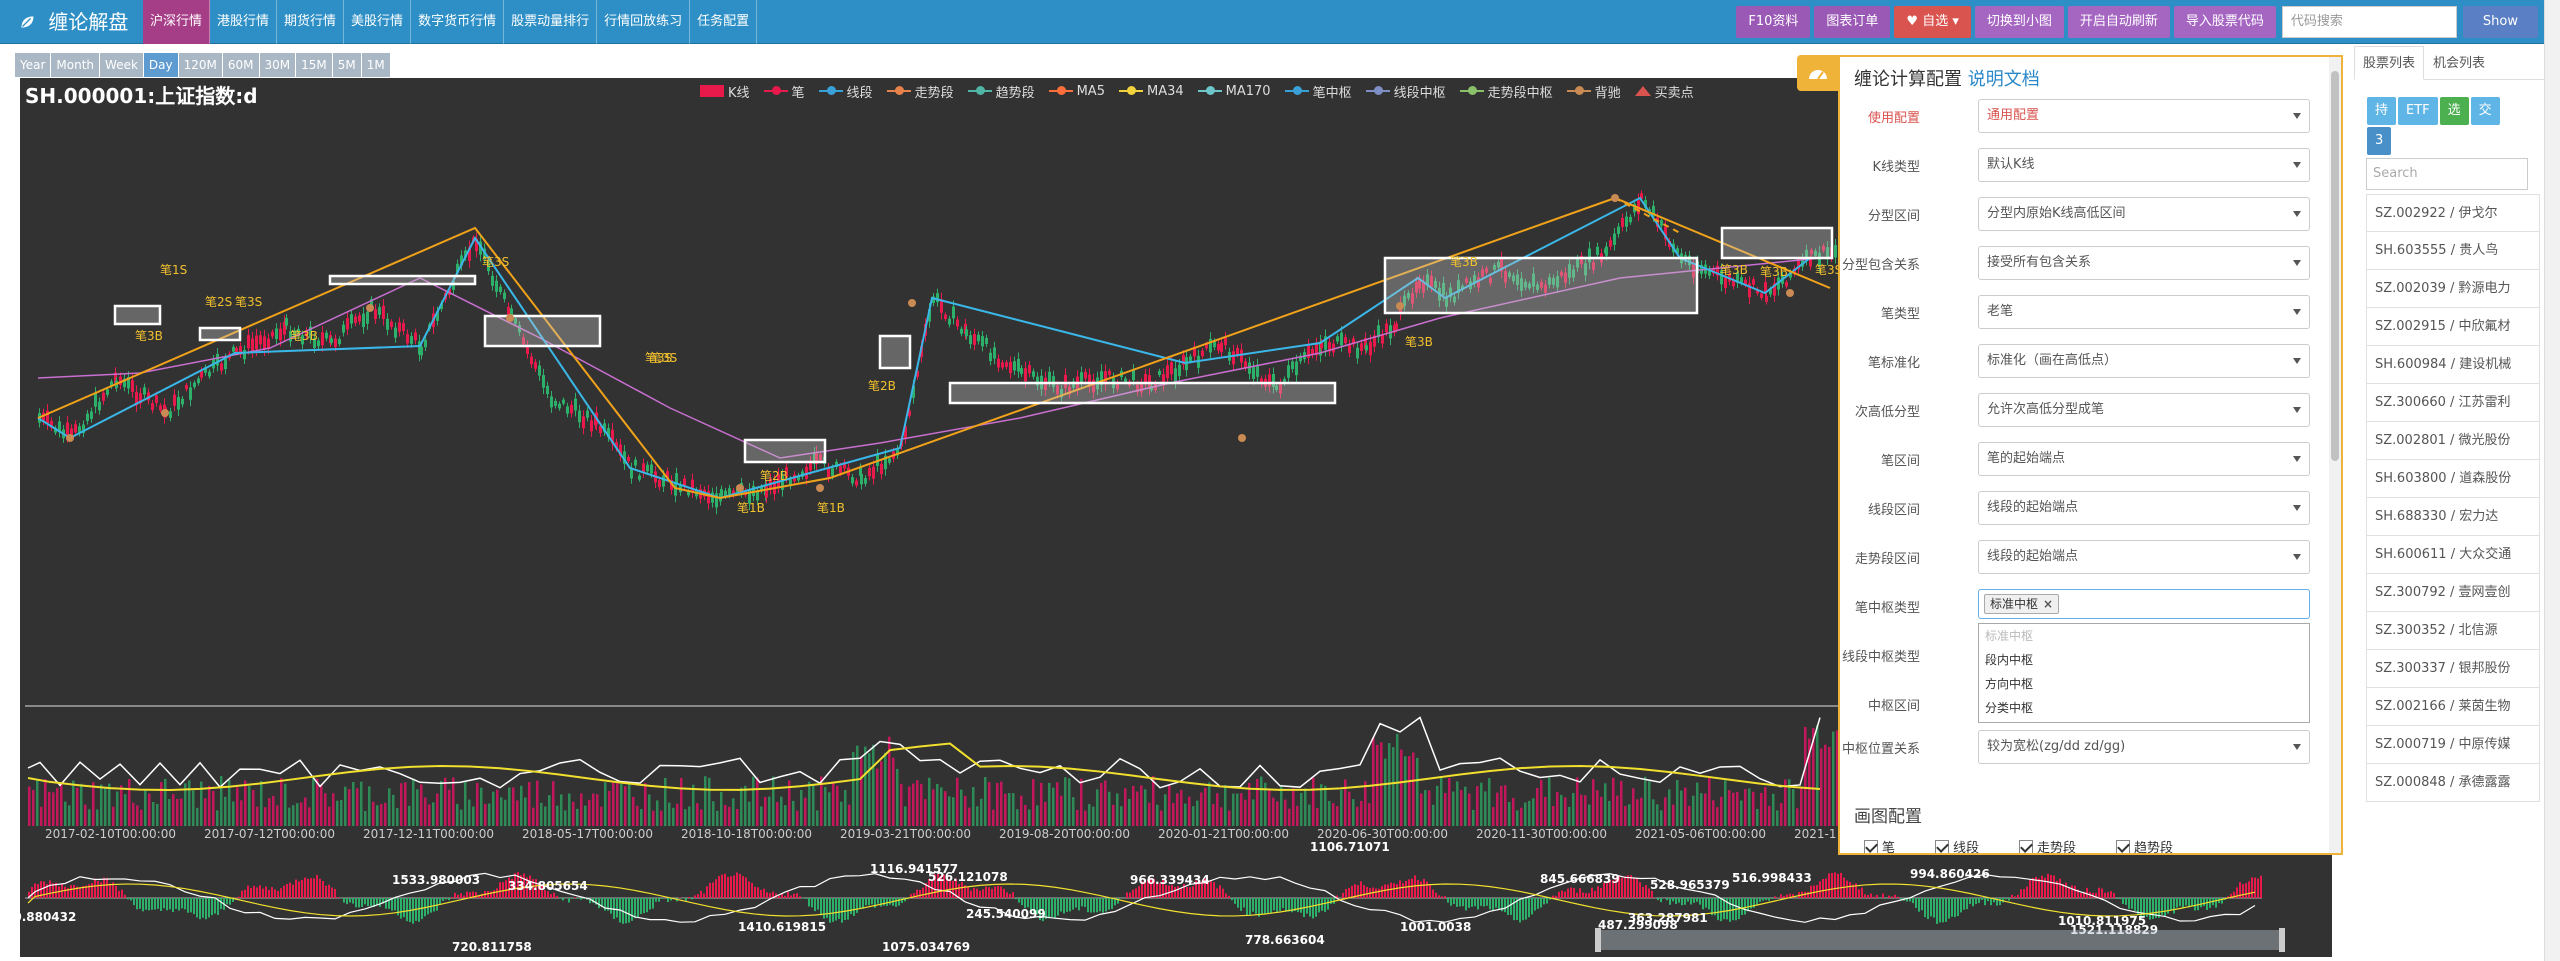 Image resolution: width=2560 pixels, height=961 pixels. Describe the element at coordinates (1506, 91) in the screenshot. I see `legend-item: 走势段中枢` at that location.